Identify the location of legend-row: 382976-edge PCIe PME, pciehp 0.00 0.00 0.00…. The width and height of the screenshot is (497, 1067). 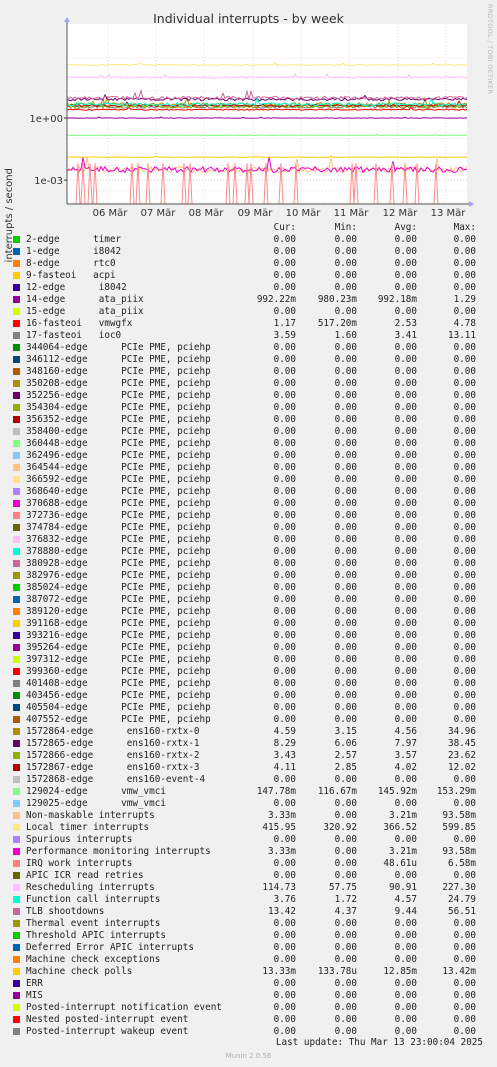
(248, 576).